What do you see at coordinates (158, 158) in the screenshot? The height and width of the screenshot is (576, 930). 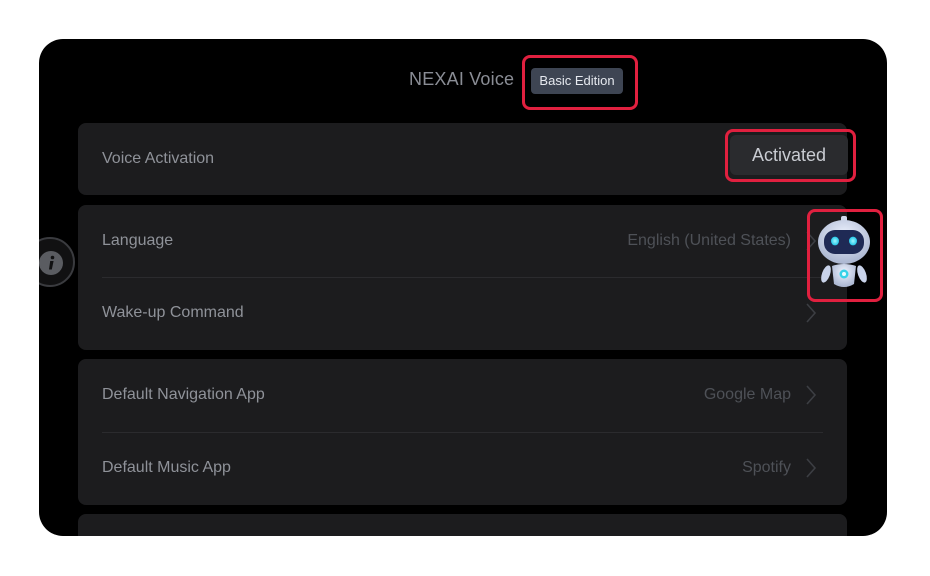 I see `voice-activation-label: Voice Activation` at bounding box center [158, 158].